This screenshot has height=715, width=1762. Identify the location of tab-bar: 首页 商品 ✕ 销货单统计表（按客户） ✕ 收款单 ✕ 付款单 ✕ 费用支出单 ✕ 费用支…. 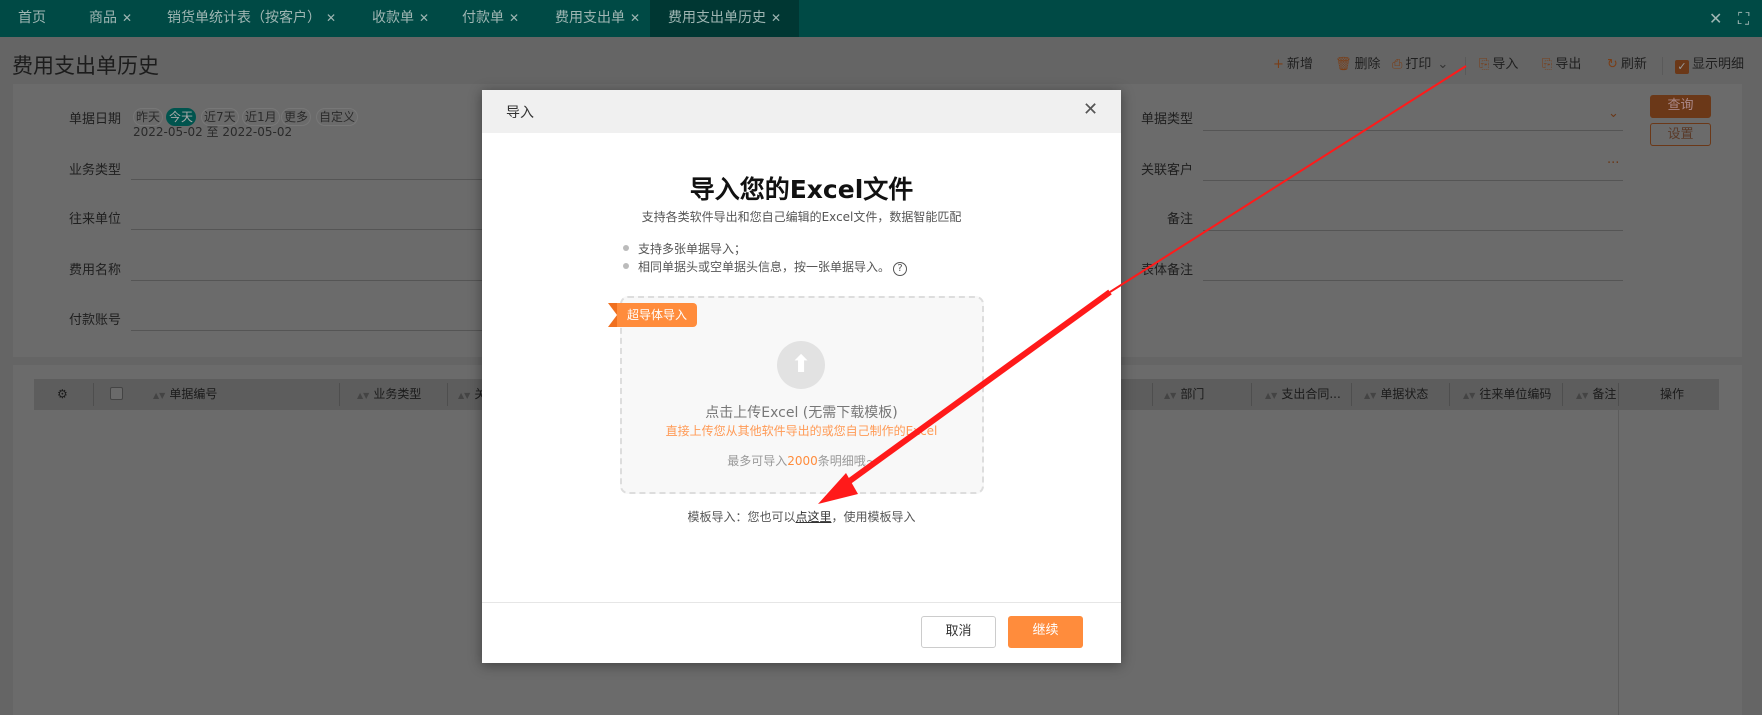
(881, 18).